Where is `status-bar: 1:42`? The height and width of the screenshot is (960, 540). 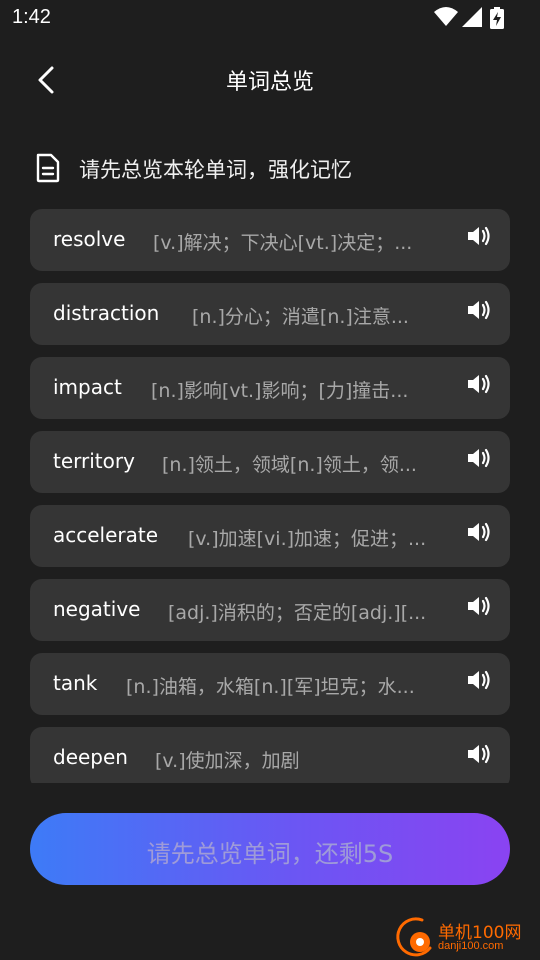
status-bar: 1:42 is located at coordinates (270, 18).